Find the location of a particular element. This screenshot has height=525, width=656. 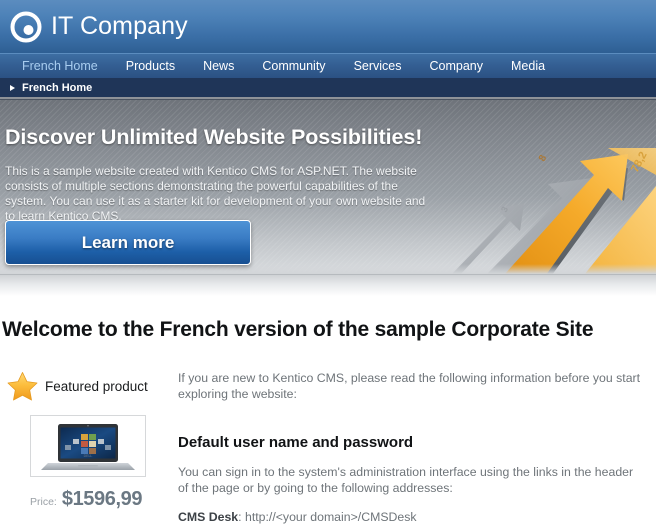

address-name-cms-desk: CMS Desk is located at coordinates (208, 517).